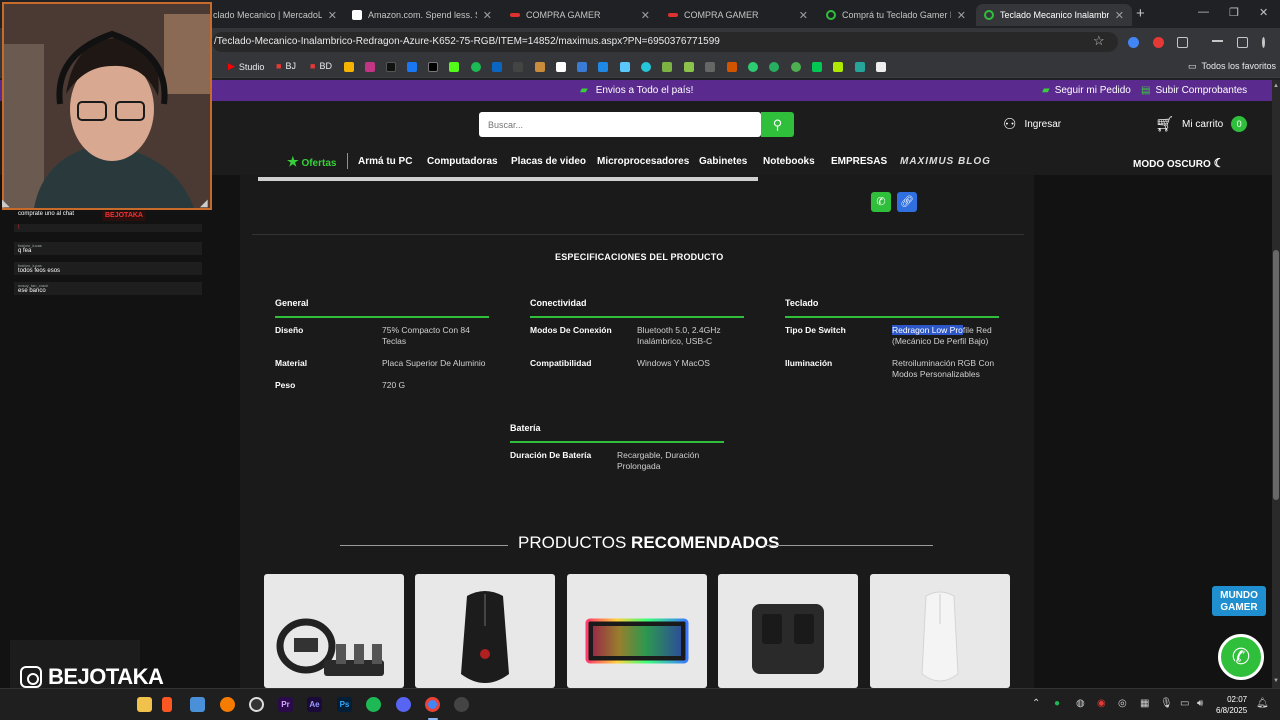  I want to click on restore-icon: ❐, so click(1234, 12).